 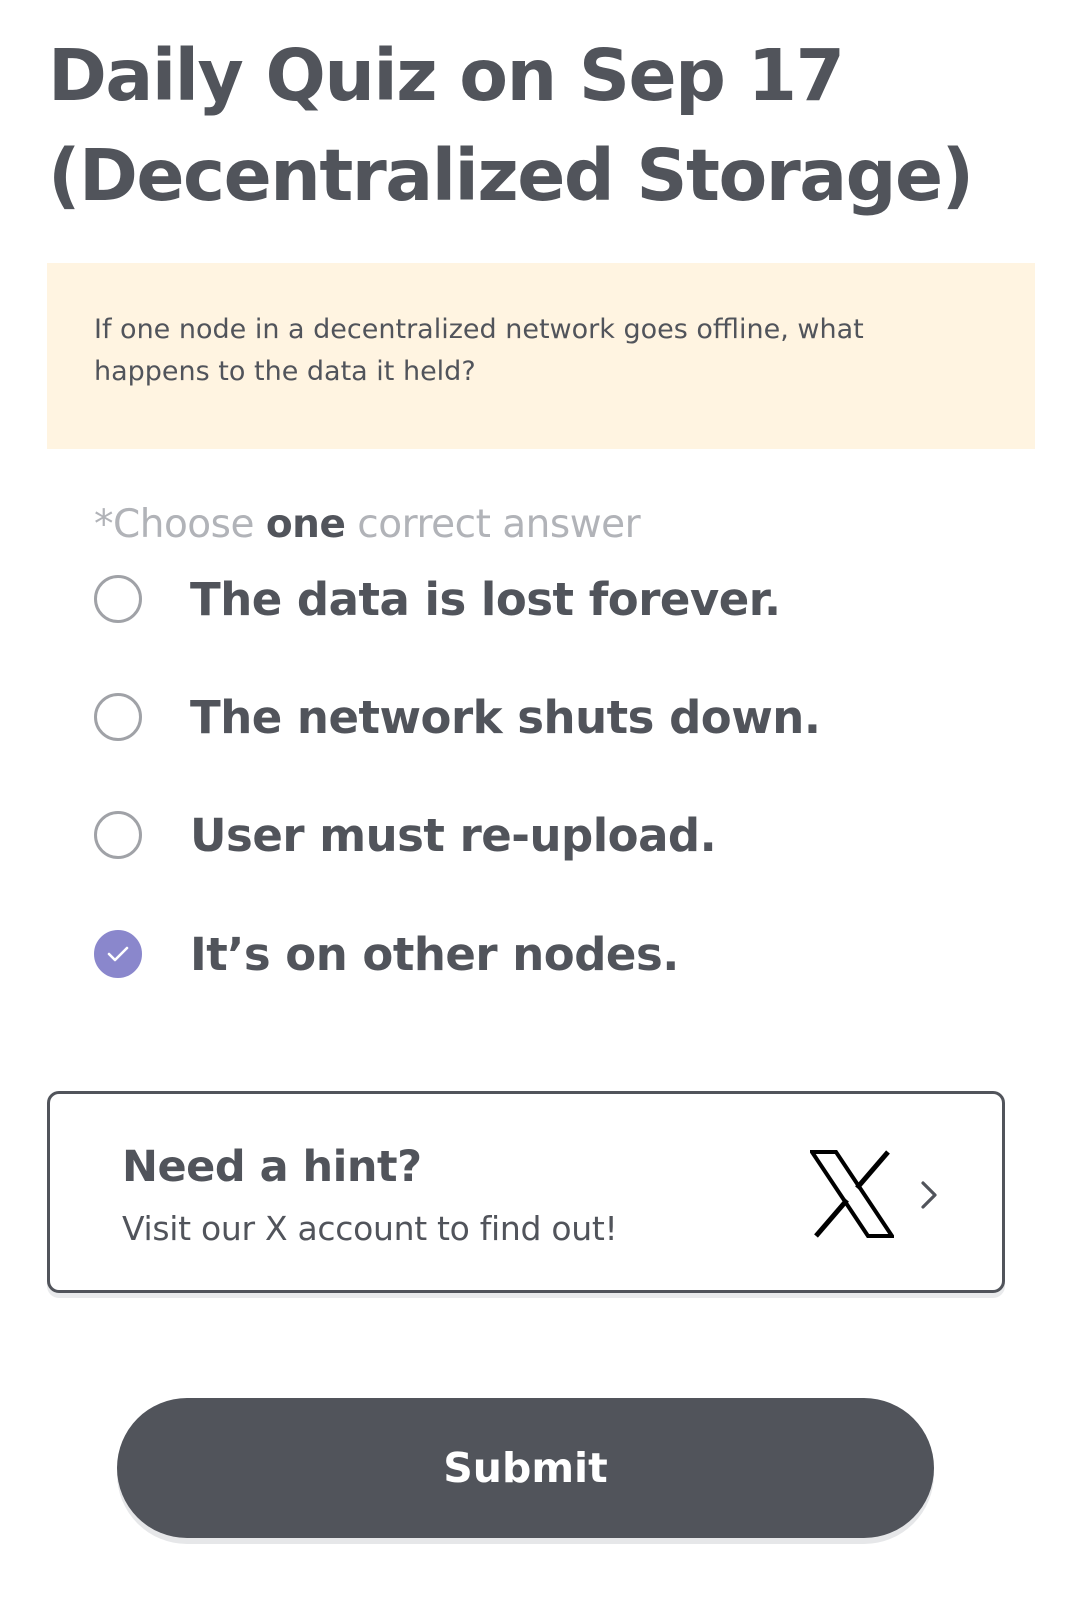 I want to click on answer-option-4: It’s on other nodes., so click(x=386, y=954).